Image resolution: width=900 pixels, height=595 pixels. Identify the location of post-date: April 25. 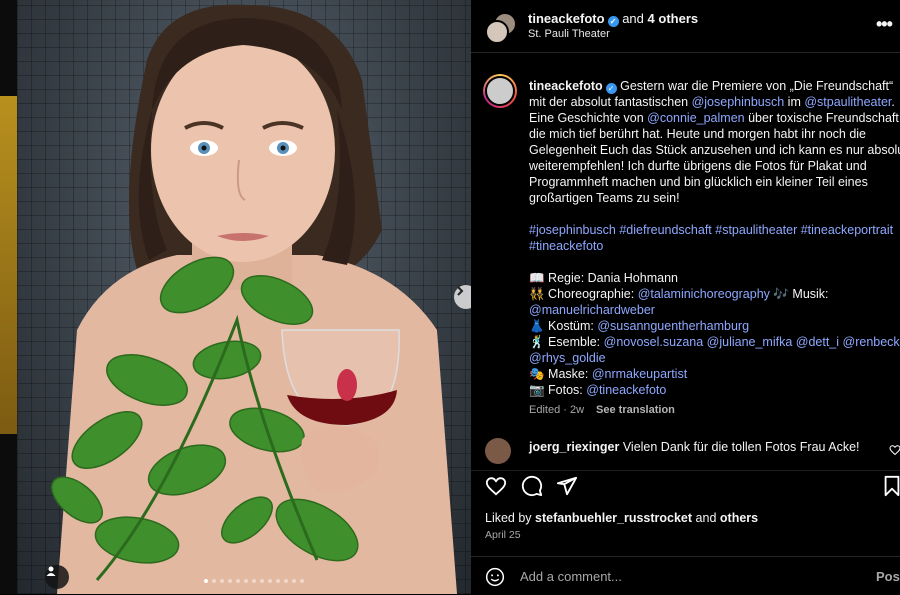
(503, 535).